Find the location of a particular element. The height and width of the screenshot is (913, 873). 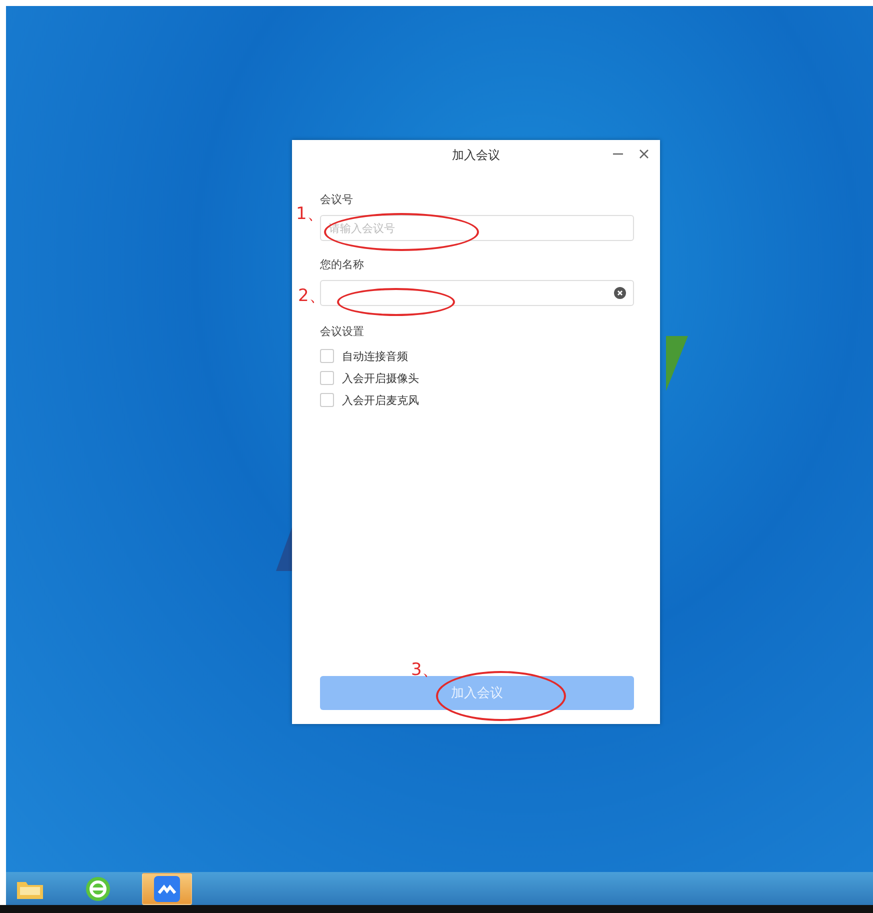

annotation-number: 2、 is located at coordinates (312, 296).